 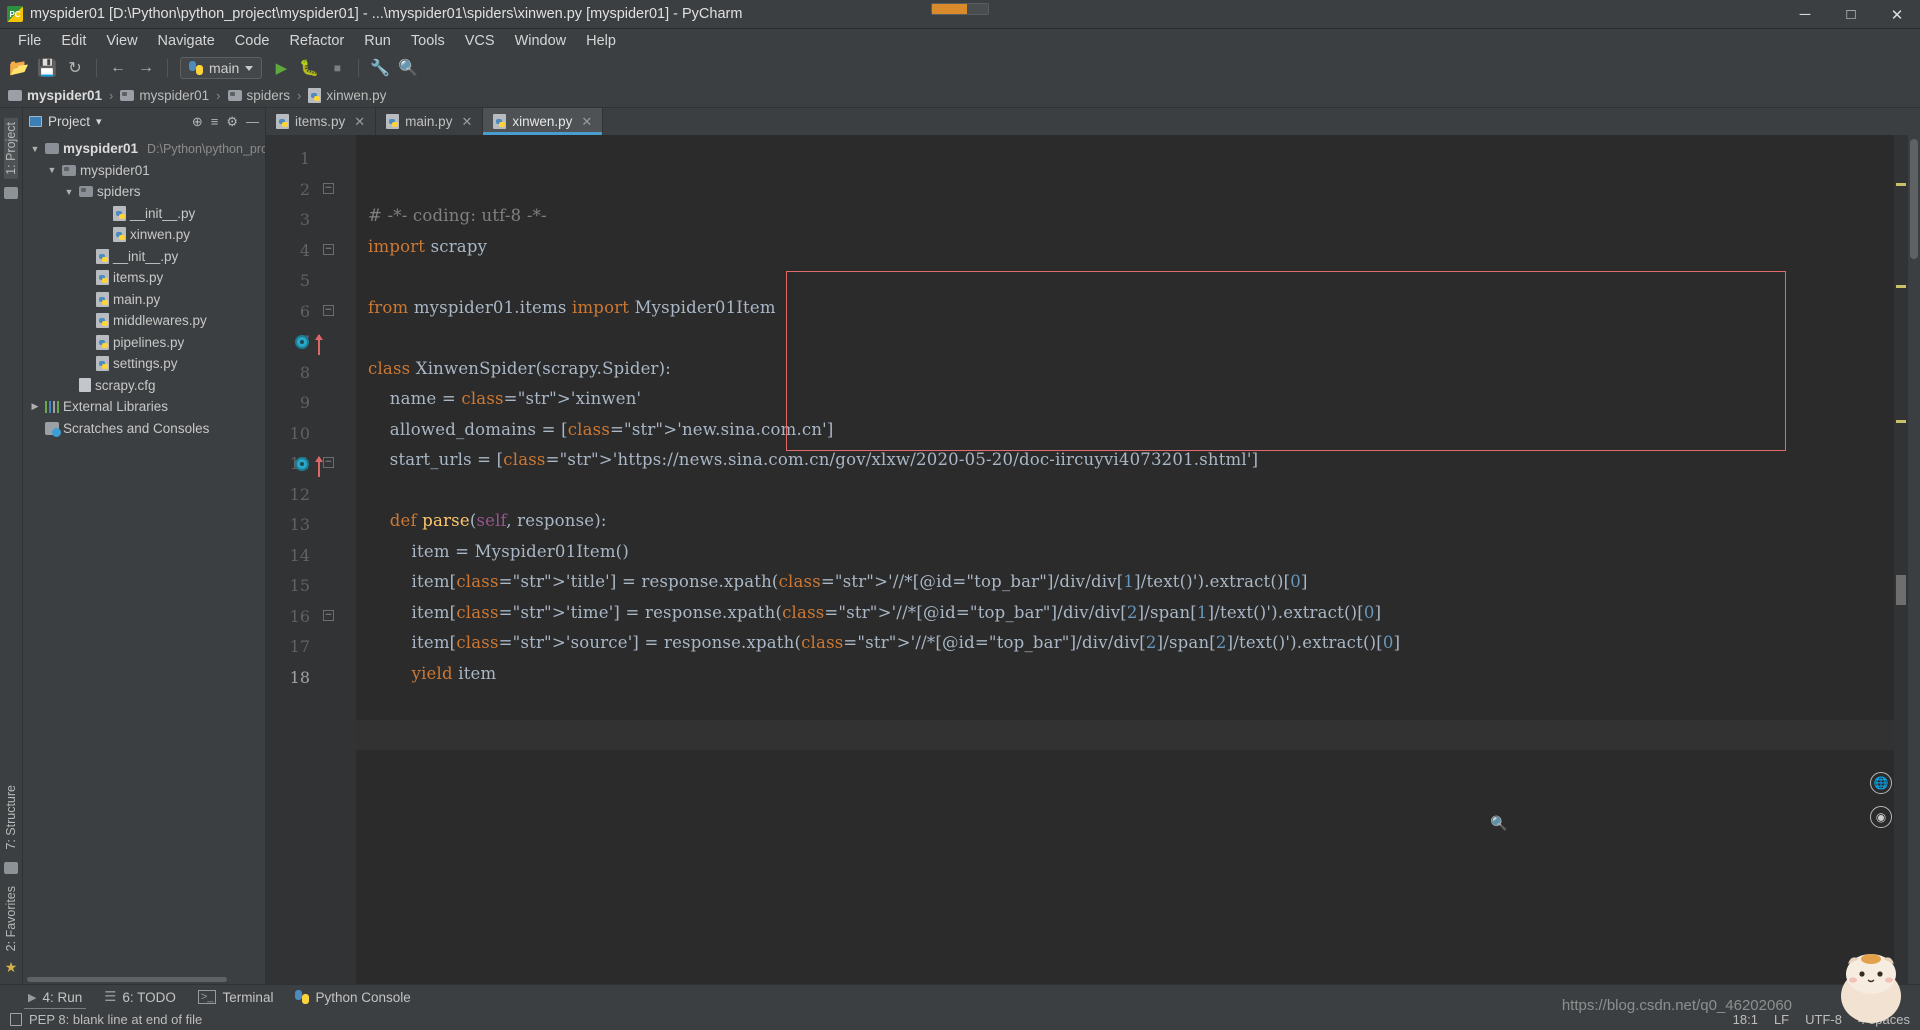 I want to click on menu-item-tools: Tools, so click(x=428, y=41).